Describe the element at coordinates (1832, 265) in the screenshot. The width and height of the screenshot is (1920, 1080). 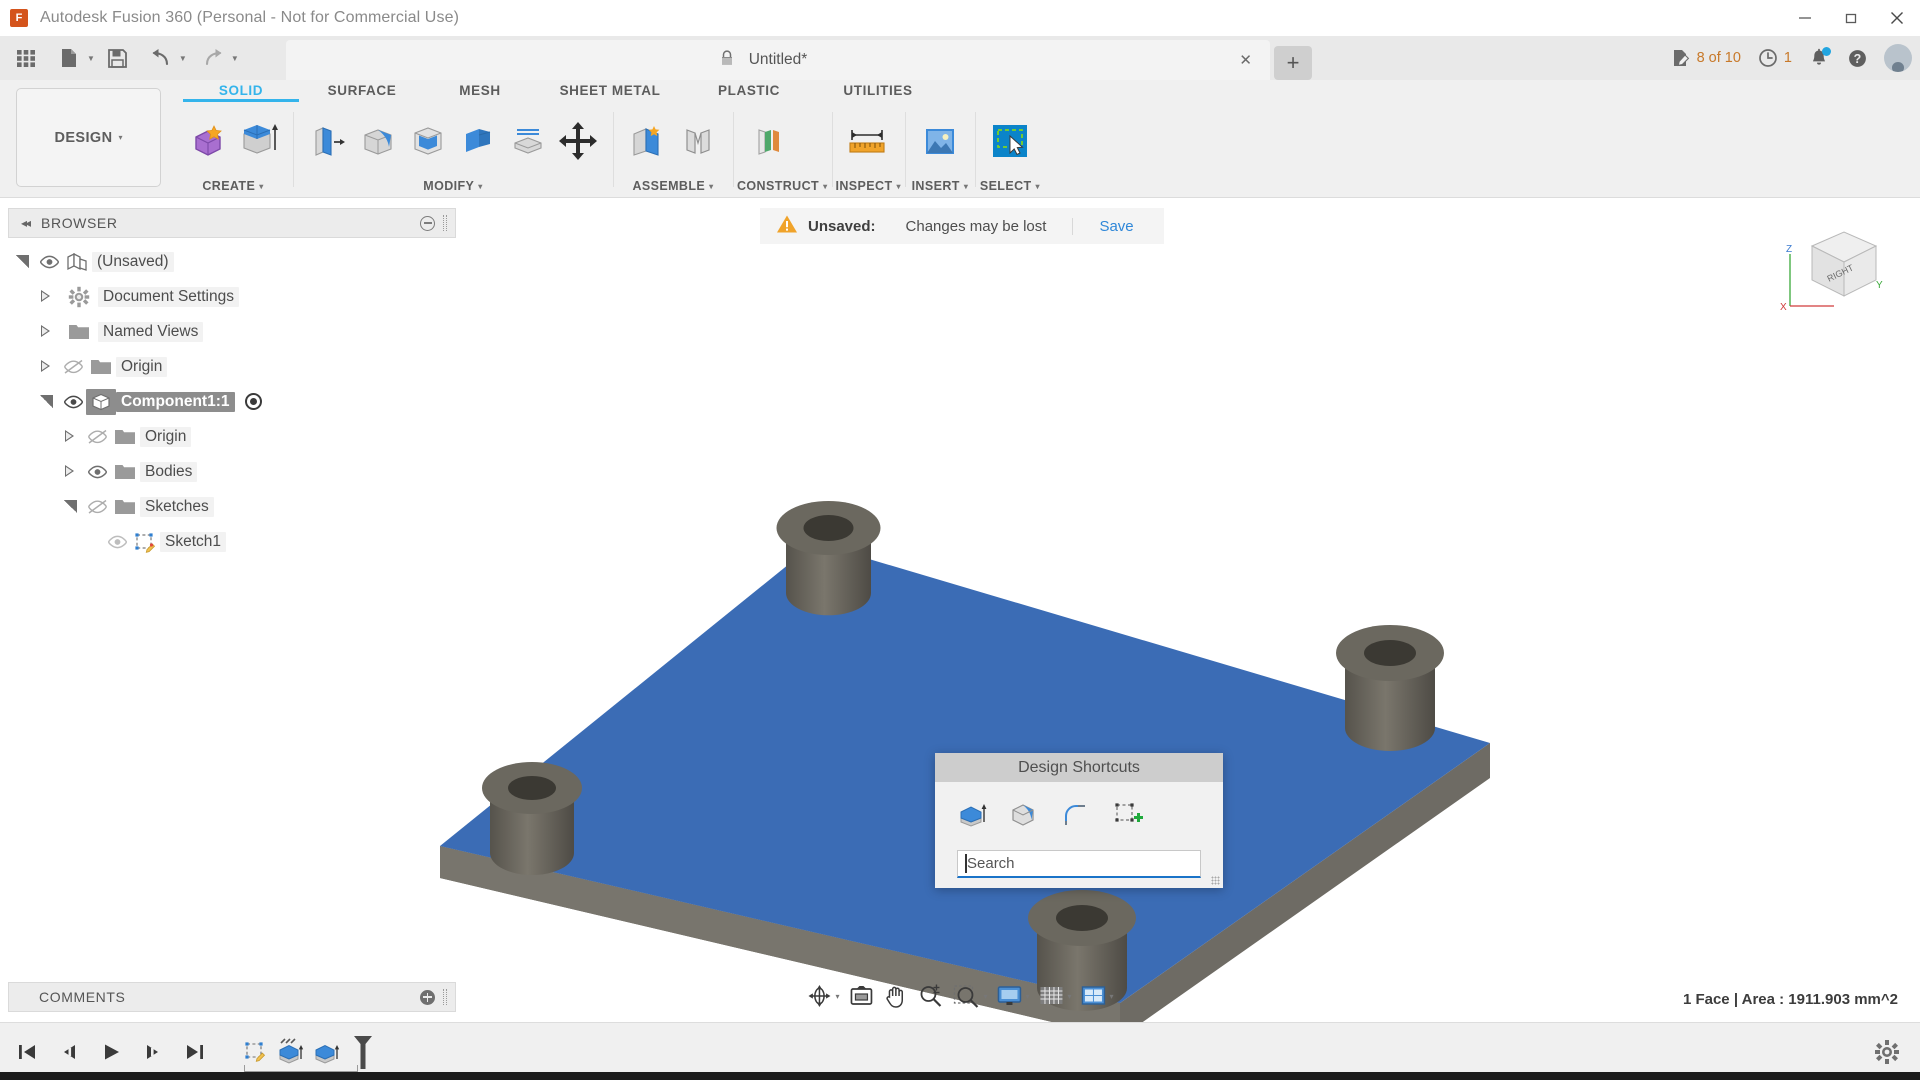
I see `view-cube: RIGHT Z X Y` at that location.